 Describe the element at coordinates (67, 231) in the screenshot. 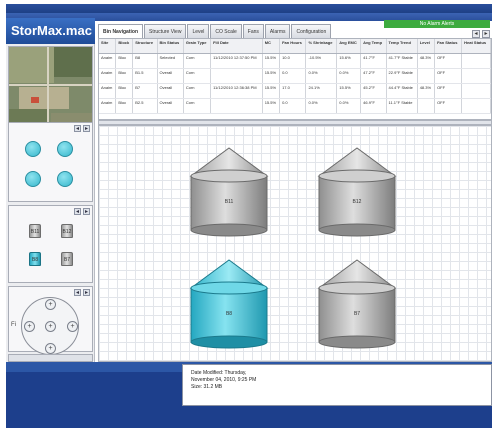

I see `mini-silo-icon: B12` at that location.